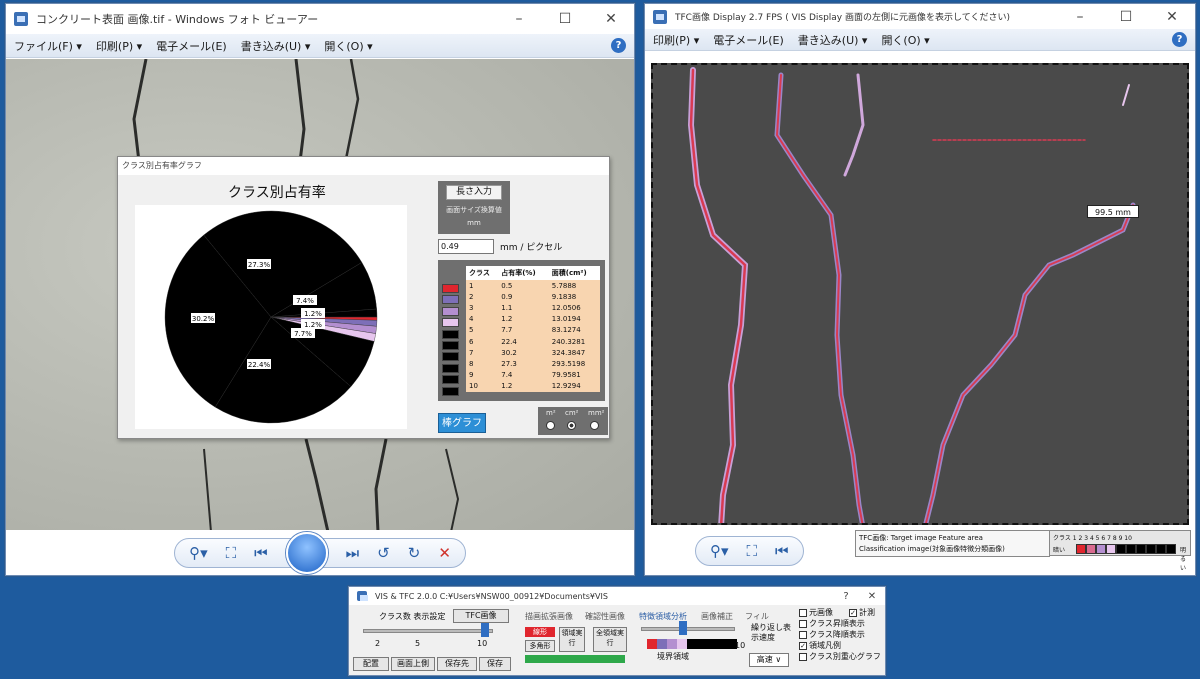  Describe the element at coordinates (231, 553) in the screenshot. I see `actual-size-icon: ⛶` at that location.